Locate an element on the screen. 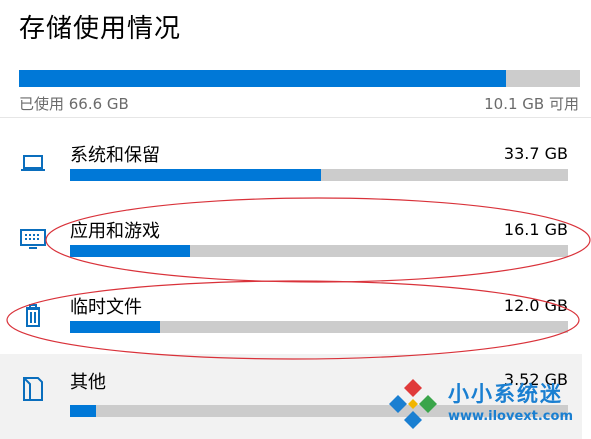 The width and height of the screenshot is (591, 439). category-label: 其他 is located at coordinates (88, 382).